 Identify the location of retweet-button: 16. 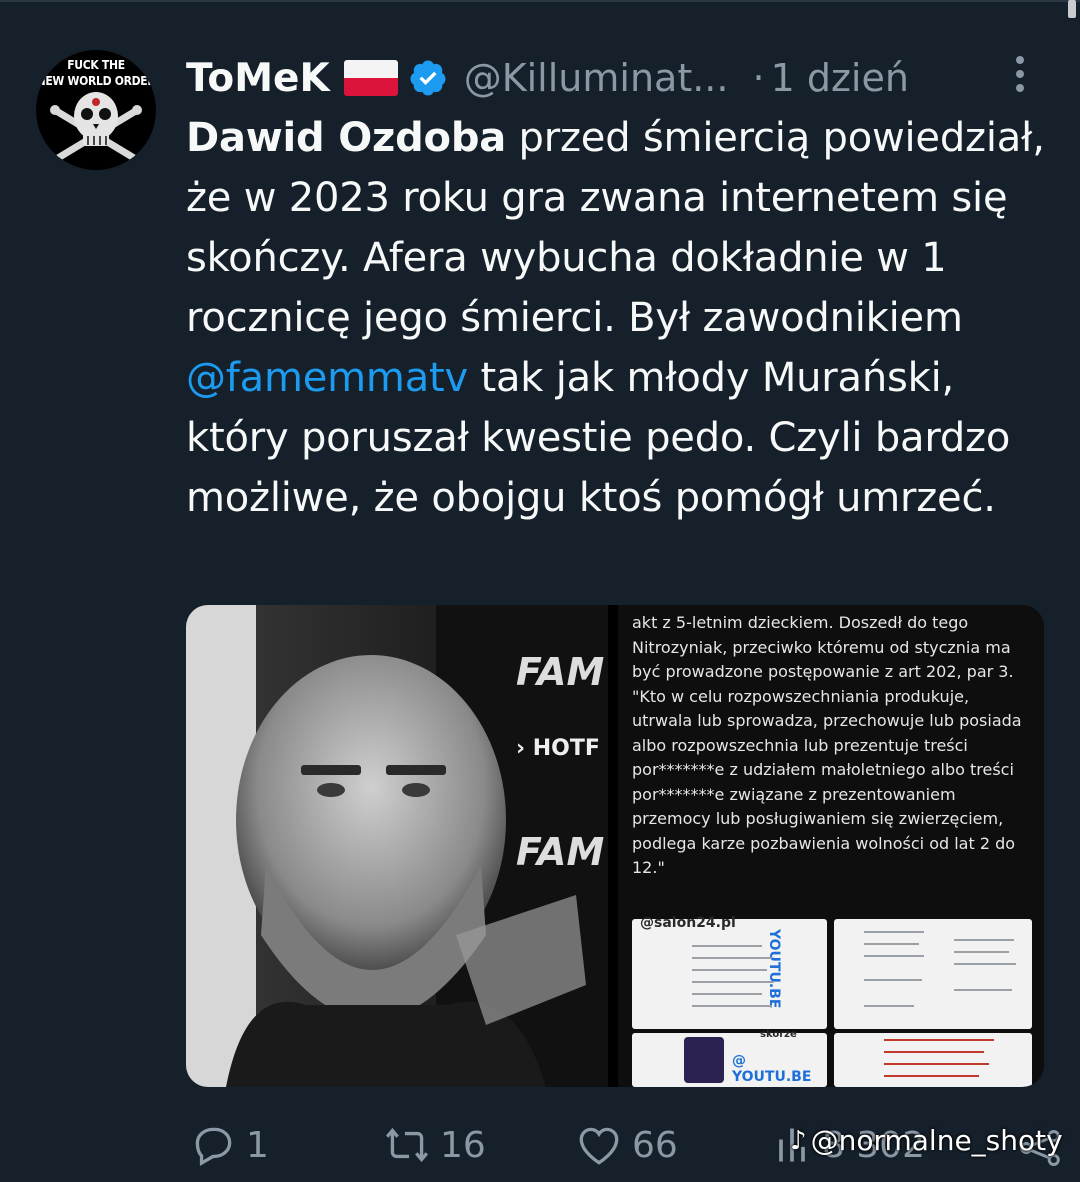
(434, 1145).